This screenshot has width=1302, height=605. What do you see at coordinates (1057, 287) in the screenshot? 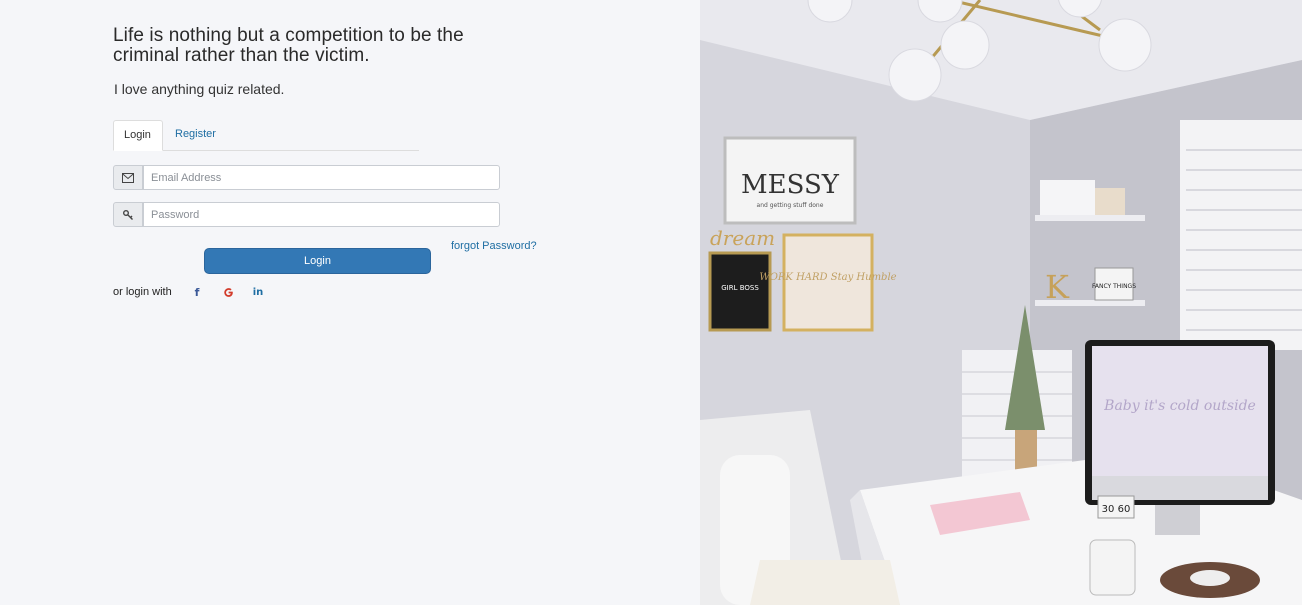
I see `shelf-letter: K` at bounding box center [1057, 287].